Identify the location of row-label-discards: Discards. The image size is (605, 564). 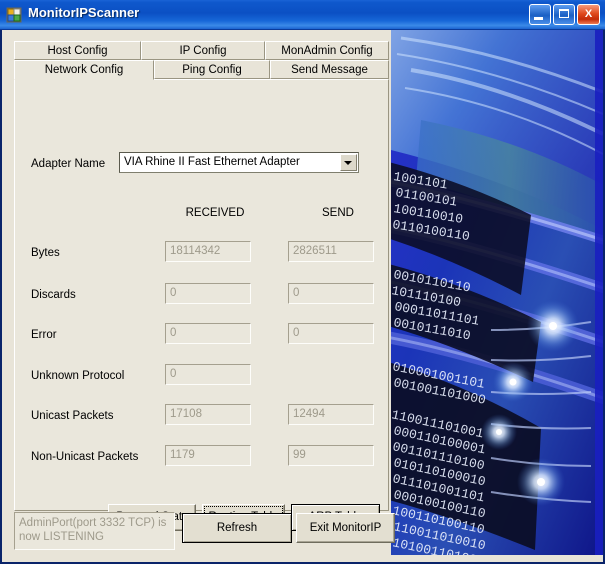
(53, 295).